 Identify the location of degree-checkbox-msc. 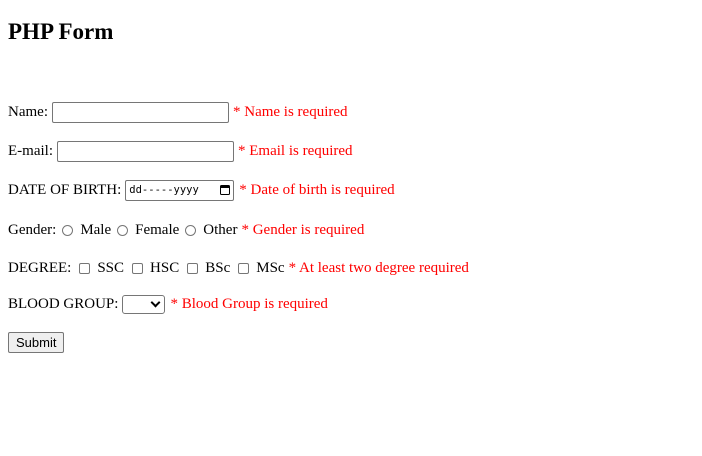
(244, 268).